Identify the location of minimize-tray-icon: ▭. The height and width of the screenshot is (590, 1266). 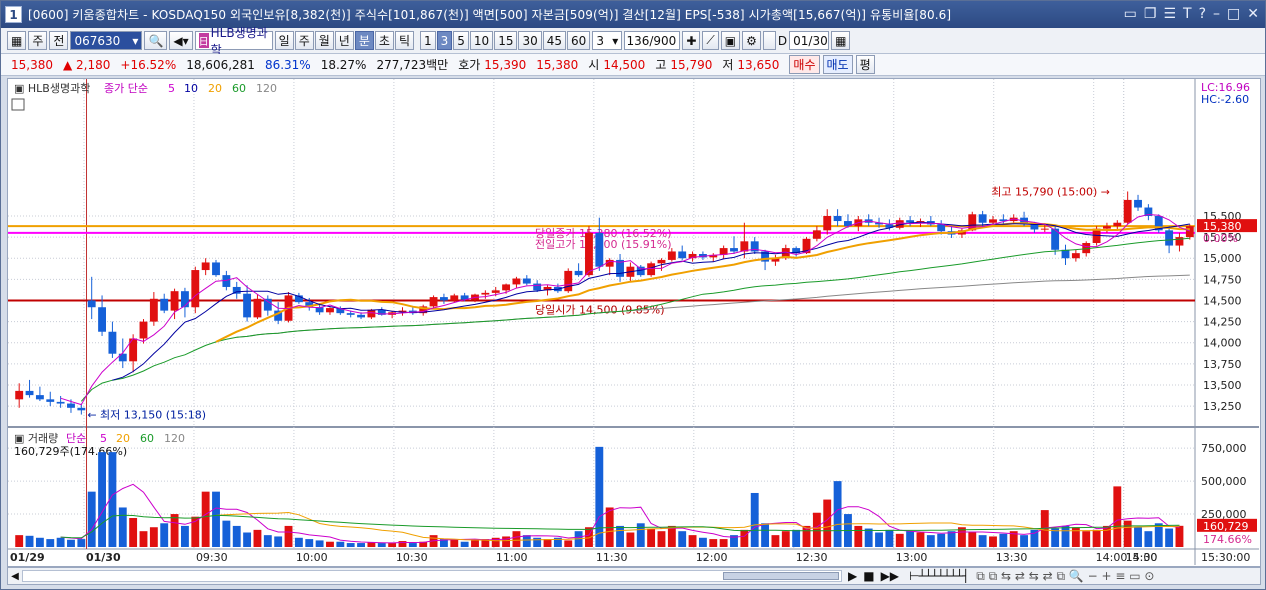
(1130, 14).